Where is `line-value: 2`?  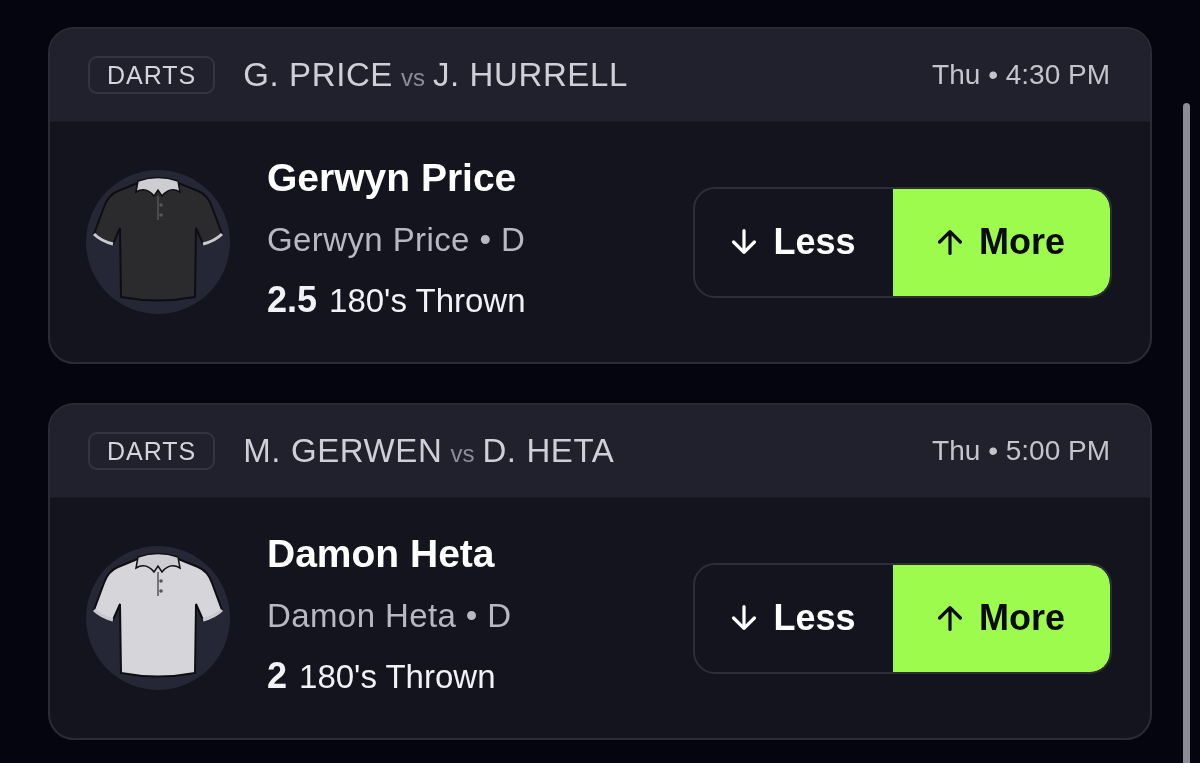
line-value: 2 is located at coordinates (277, 676).